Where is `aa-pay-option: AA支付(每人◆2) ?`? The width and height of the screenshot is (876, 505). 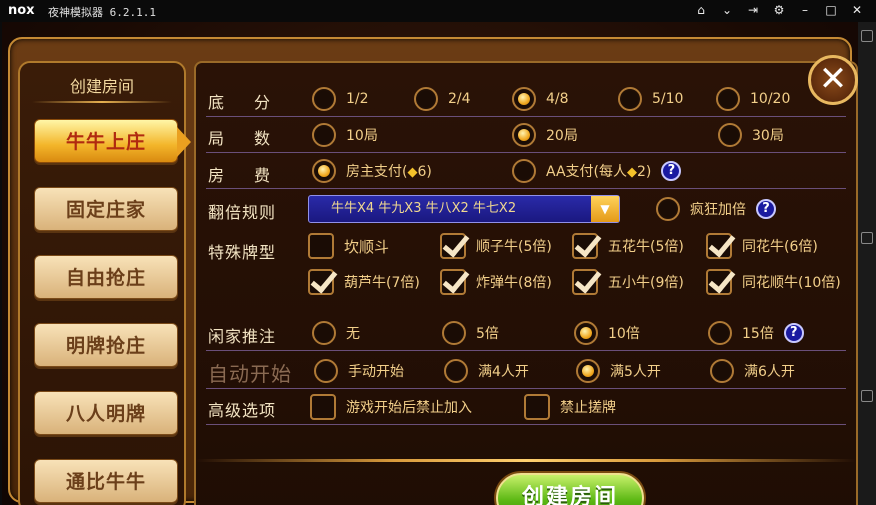 aa-pay-option: AA支付(每人◆2) ? is located at coordinates (597, 171).